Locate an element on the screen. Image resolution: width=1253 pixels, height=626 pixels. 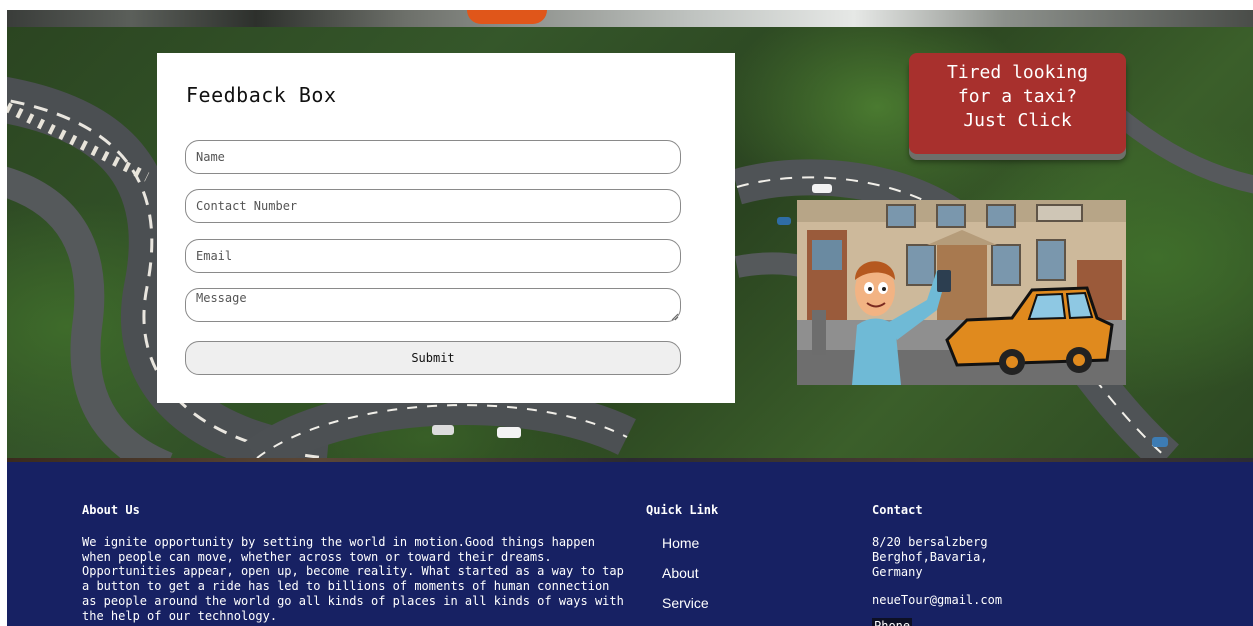
taxi-callout: Tired looking for a taxi? Just Click is located at coordinates (1017, 103).